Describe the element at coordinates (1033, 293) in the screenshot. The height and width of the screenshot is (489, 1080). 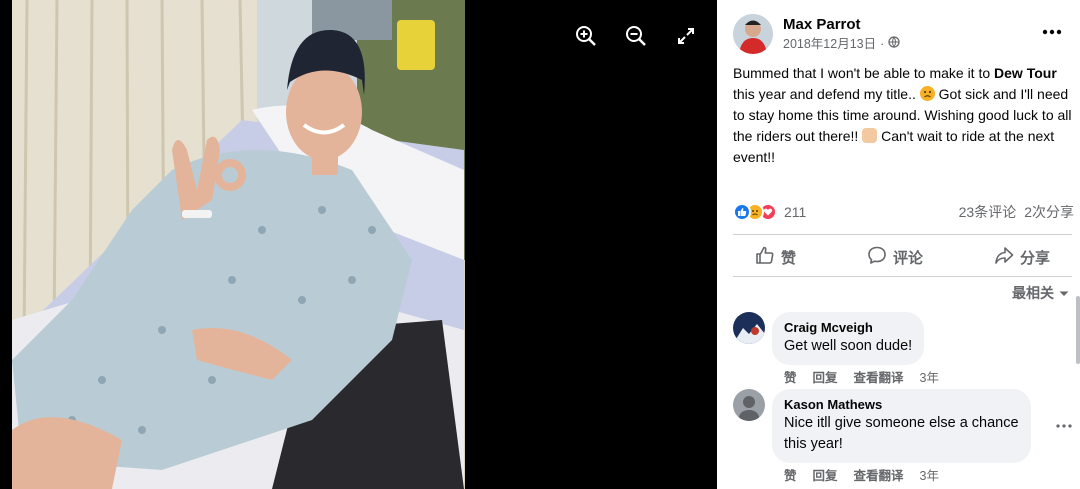
I see `sort-label: 最相关` at that location.